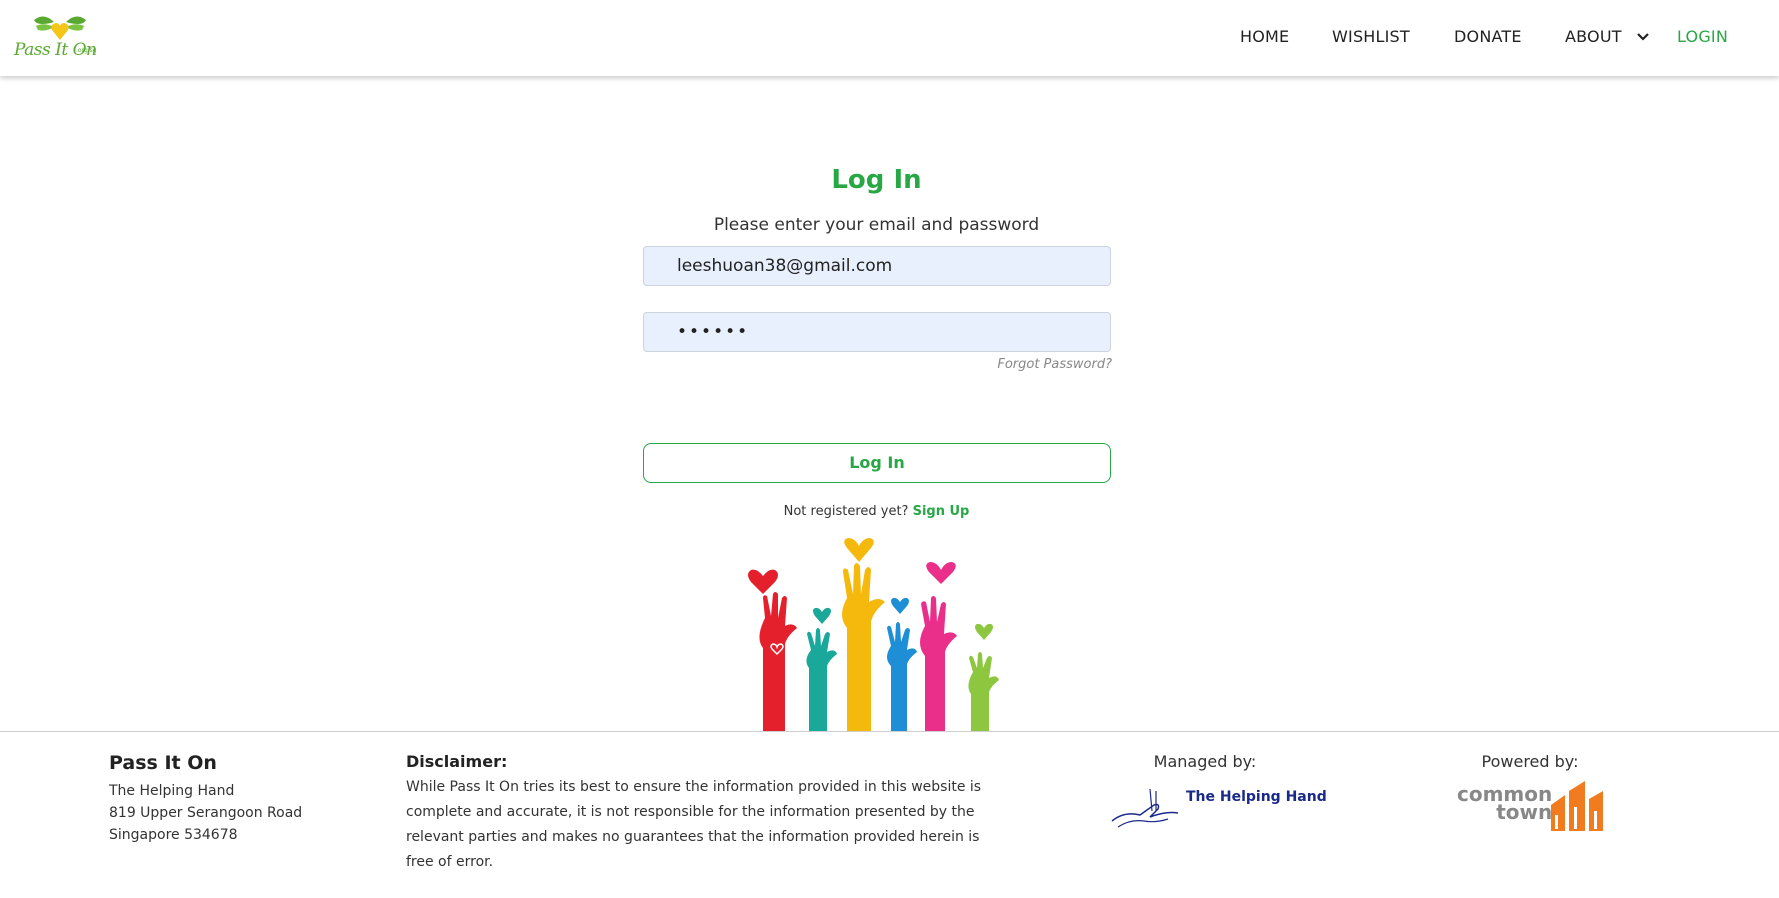  I want to click on commontown-logo: common town, so click(1530, 809).